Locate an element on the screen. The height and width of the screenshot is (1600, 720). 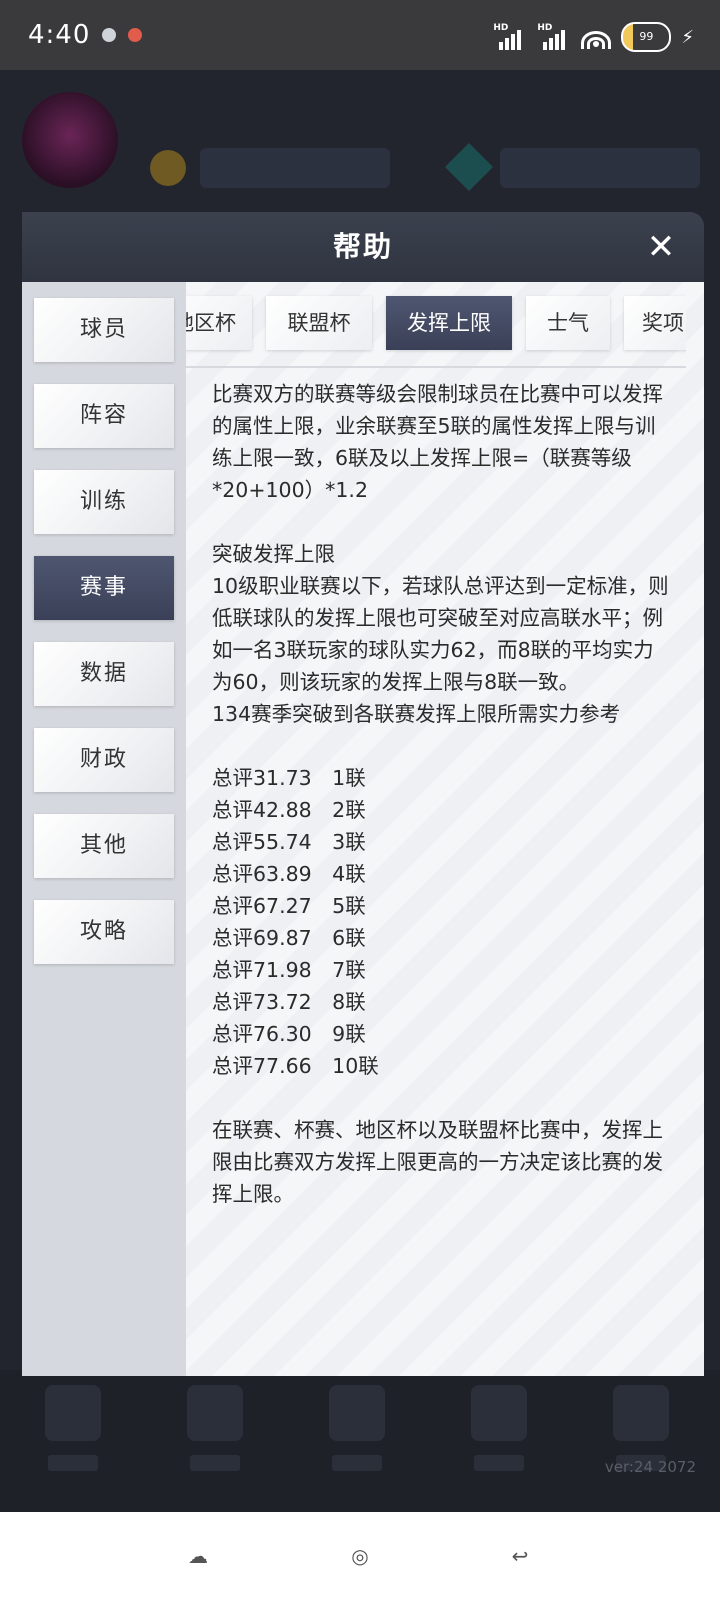
tab-performance-cap: 发挥上限 is located at coordinates (449, 323).